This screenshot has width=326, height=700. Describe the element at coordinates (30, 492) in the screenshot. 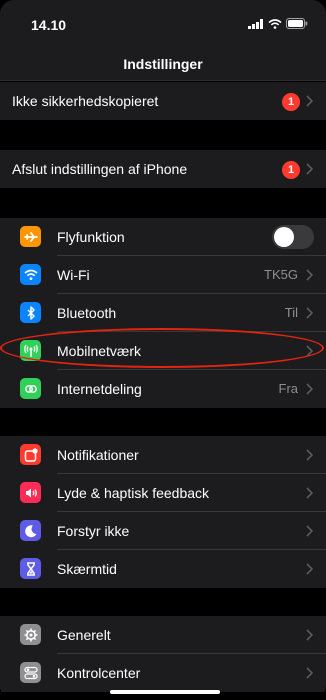

I see `sounds-icon` at that location.